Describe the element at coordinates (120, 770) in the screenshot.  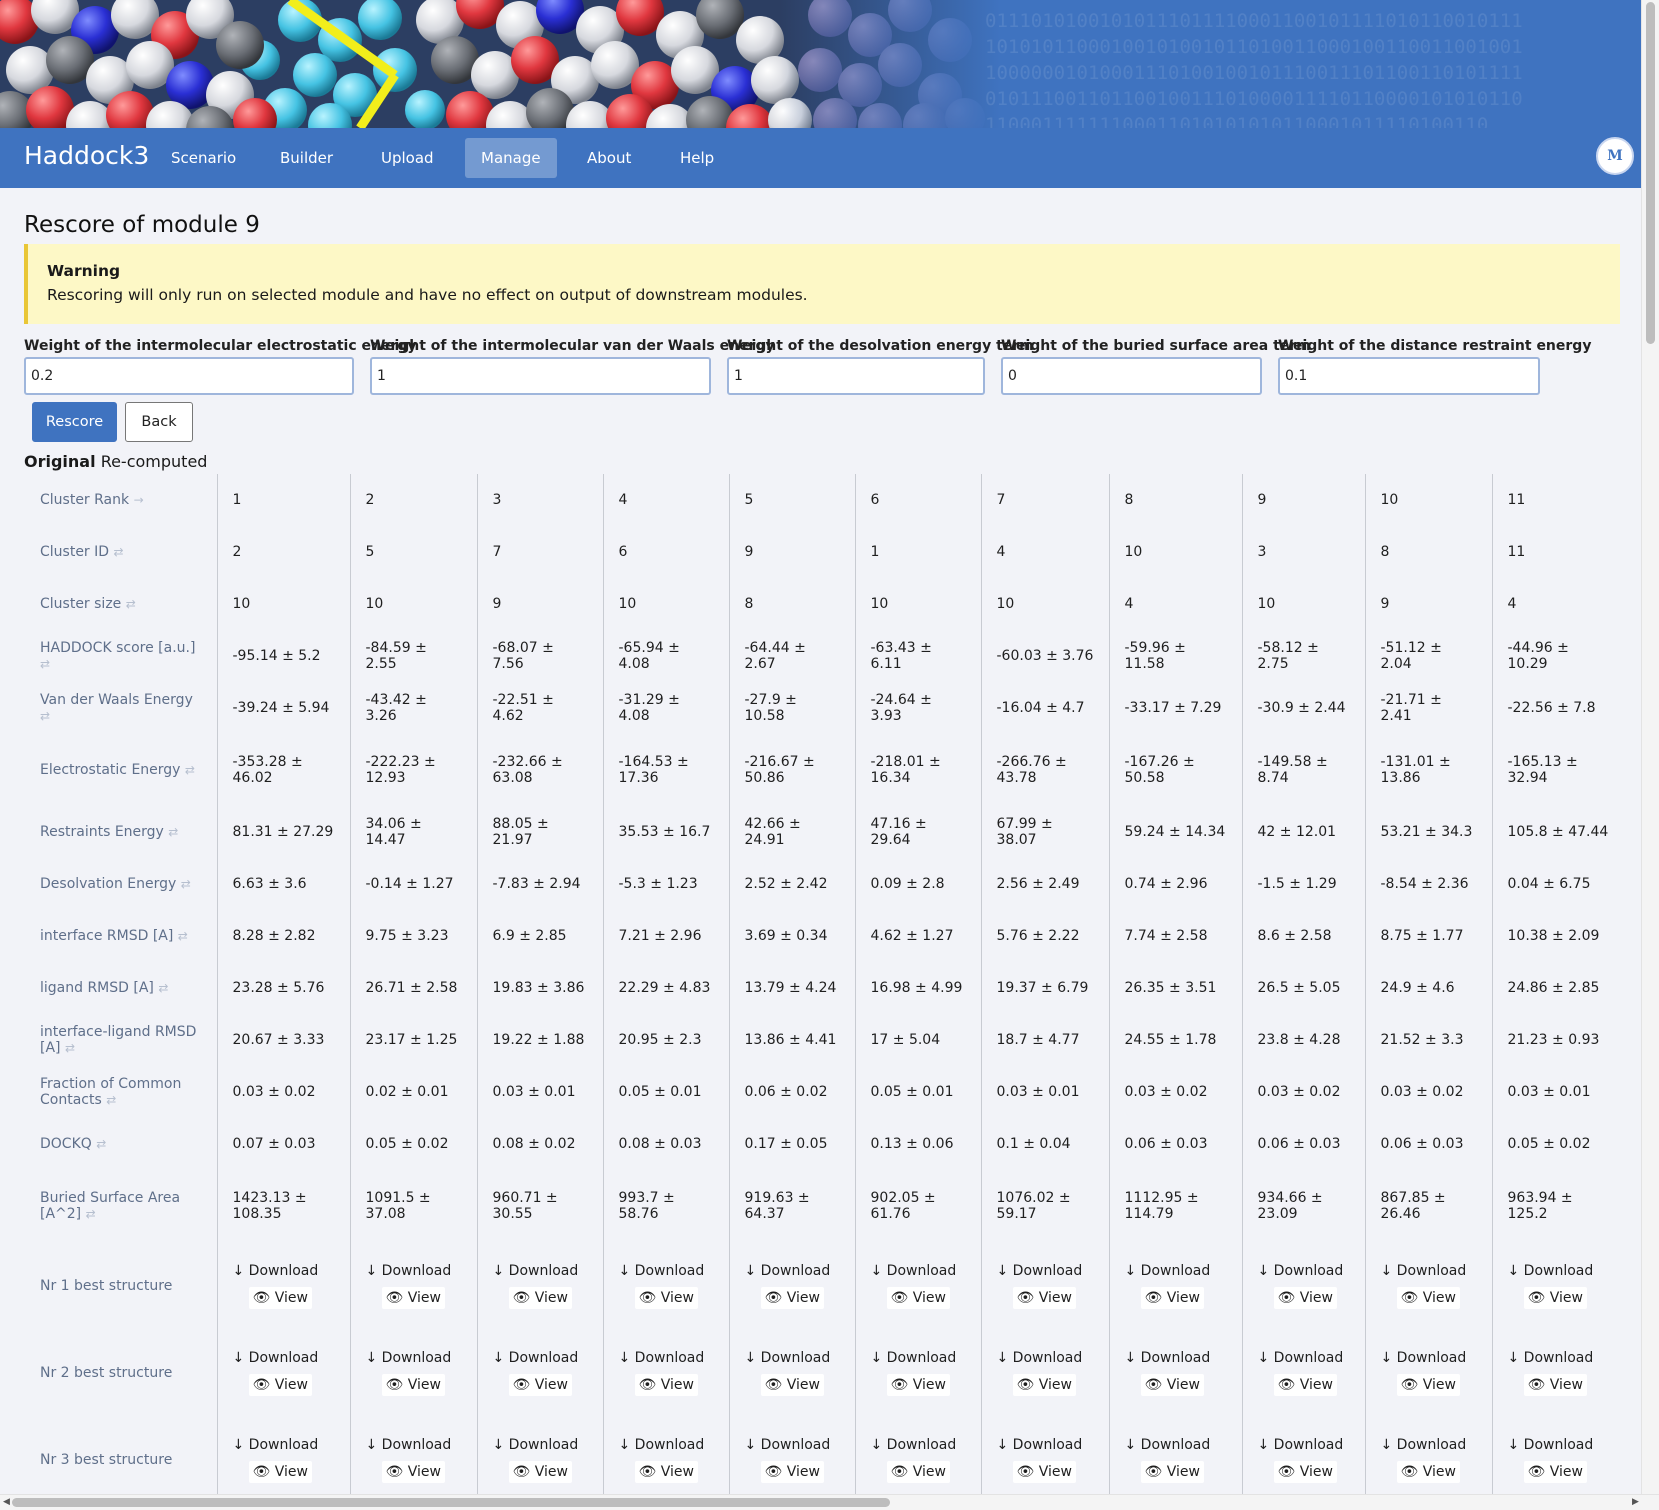
I see `row-header: Electrostatic Energy ⇄` at that location.